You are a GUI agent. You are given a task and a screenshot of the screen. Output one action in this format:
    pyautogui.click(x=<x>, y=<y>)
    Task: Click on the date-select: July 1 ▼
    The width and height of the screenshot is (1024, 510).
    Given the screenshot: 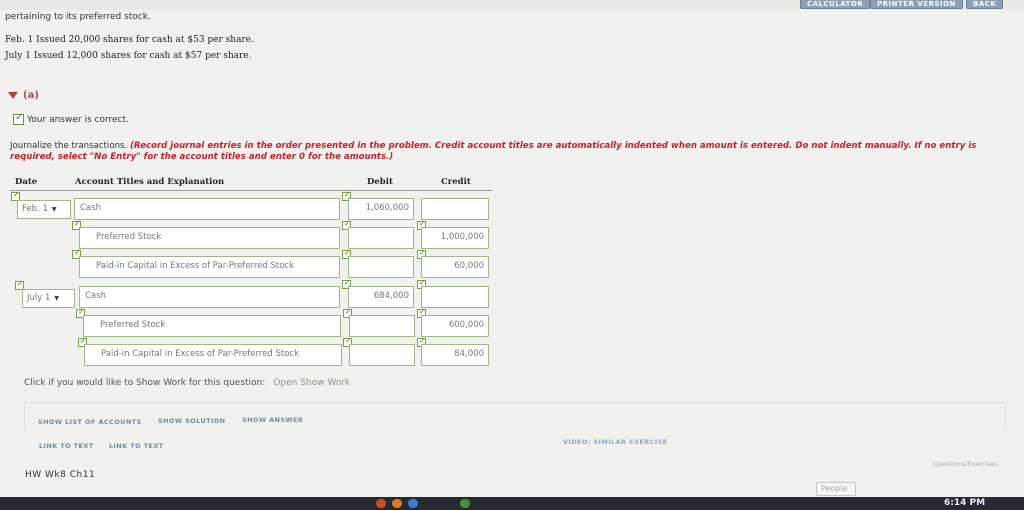 What is the action you would take?
    pyautogui.click(x=48, y=298)
    